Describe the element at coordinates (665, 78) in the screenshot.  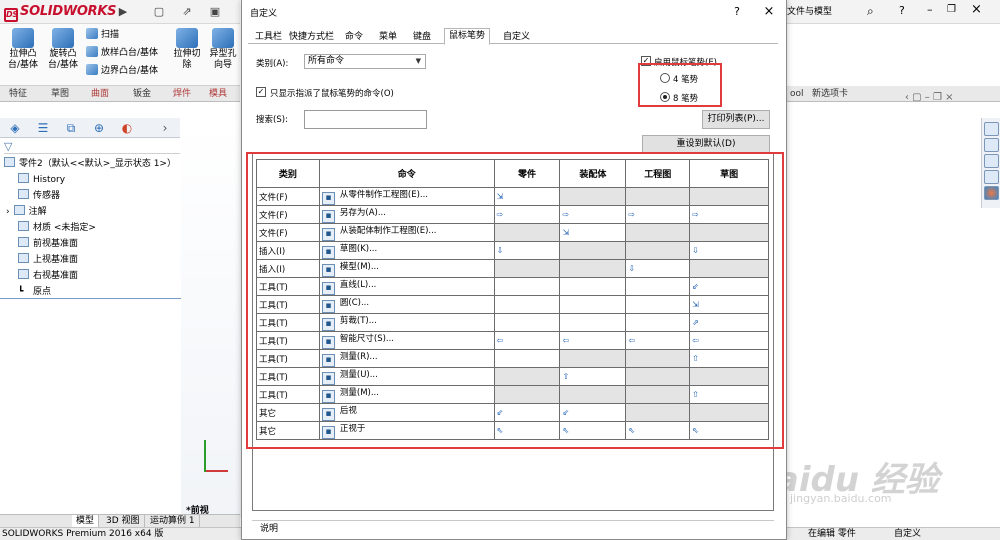
I see `radio-4-gestures` at that location.